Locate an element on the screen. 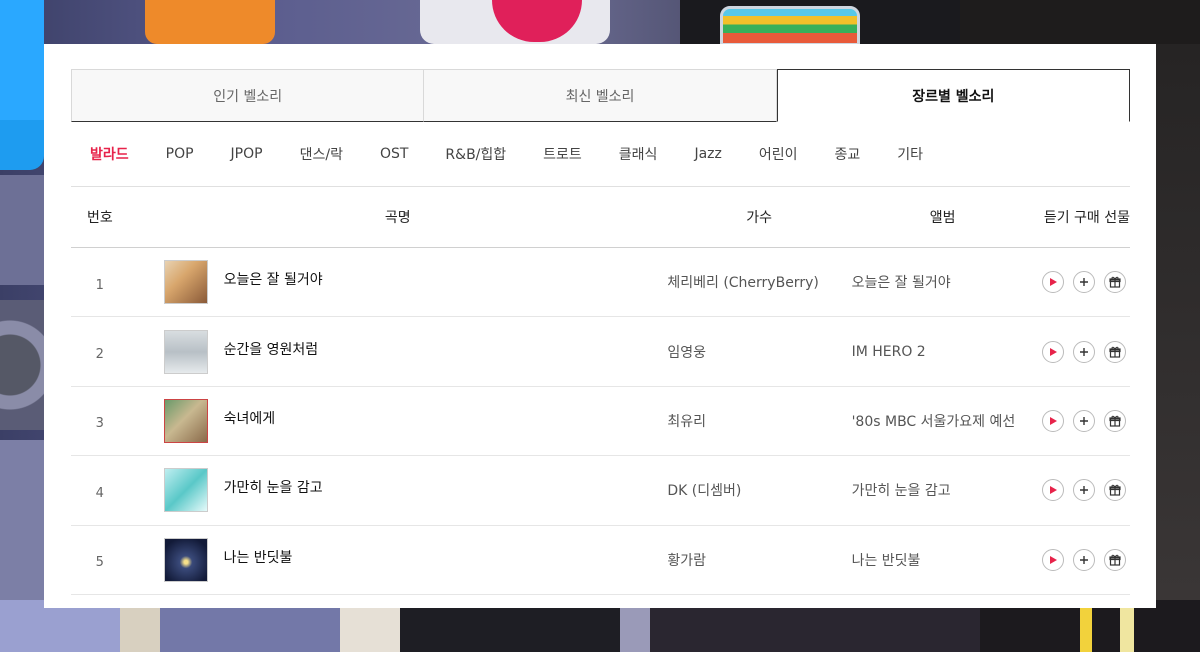 This screenshot has width=1200, height=652. row-artist: 황가람 is located at coordinates (759, 560).